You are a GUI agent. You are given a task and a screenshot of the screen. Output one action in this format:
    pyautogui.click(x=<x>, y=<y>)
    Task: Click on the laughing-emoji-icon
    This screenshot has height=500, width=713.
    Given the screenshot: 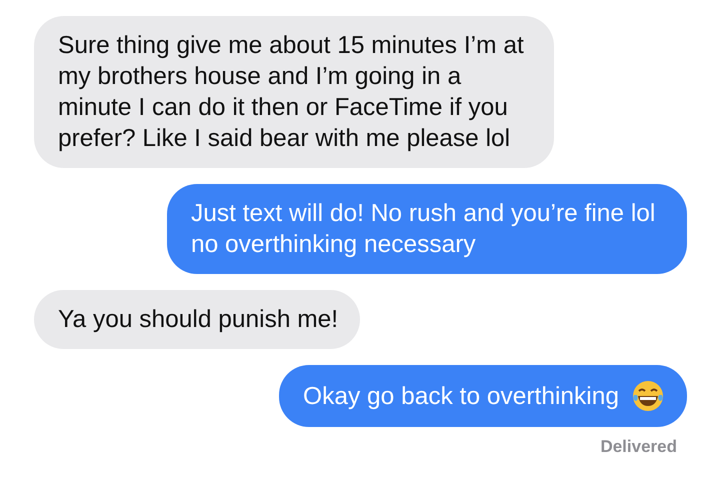 What is the action you would take?
    pyautogui.click(x=648, y=396)
    